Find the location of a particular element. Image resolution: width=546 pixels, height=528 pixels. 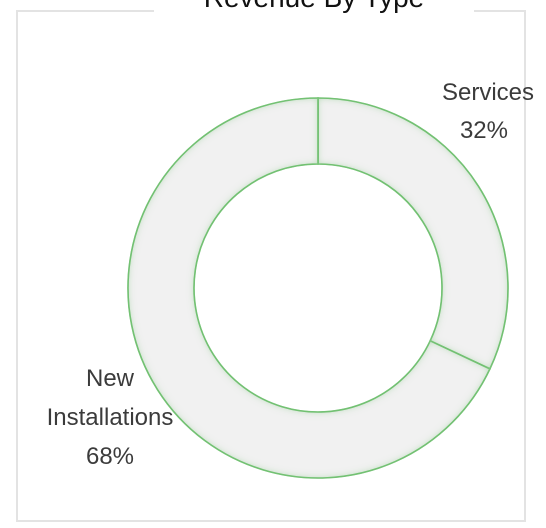

slice-label-new-installations-percent: 68% is located at coordinates (110, 456).